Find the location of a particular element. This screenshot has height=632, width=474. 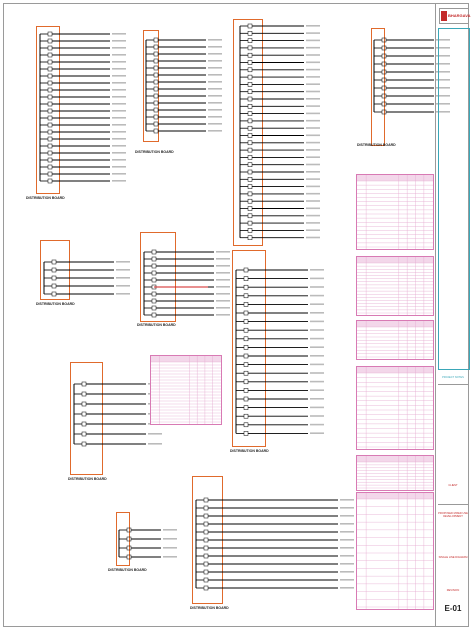

p8-feeder-label is located at coordinates (155, 434).